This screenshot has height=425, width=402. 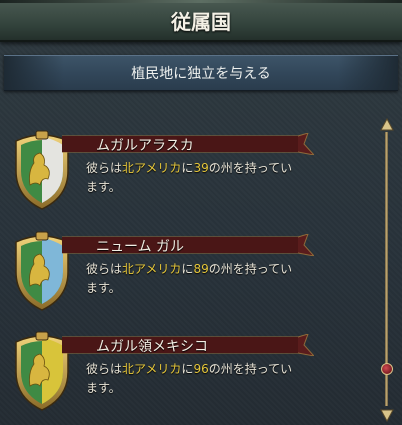 I want to click on grant-independence-label: 植民地に独立を与える, so click(x=201, y=74).